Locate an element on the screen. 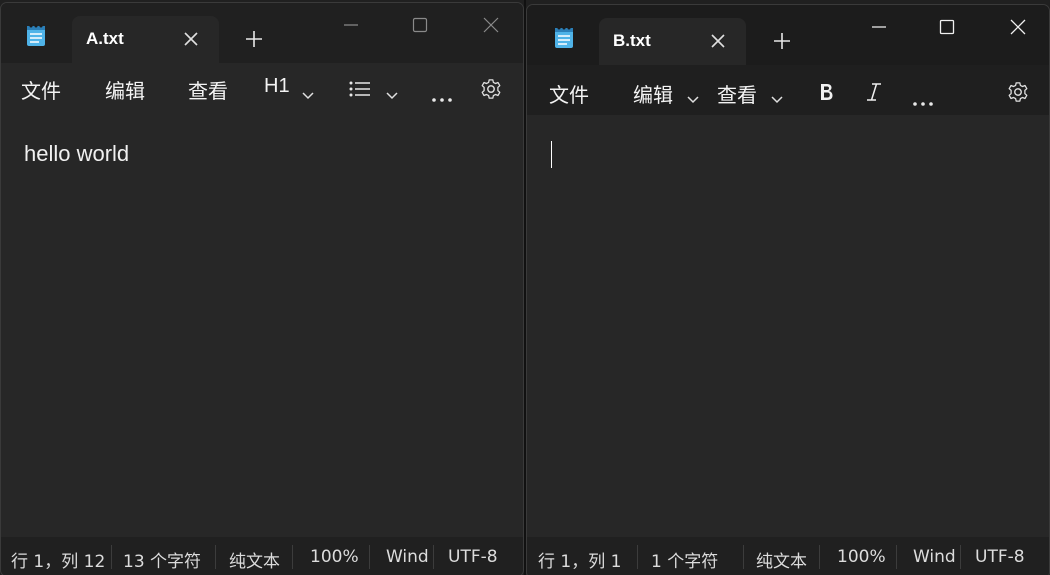 The width and height of the screenshot is (1050, 575). title-bar: B.txt is located at coordinates (788, 35).